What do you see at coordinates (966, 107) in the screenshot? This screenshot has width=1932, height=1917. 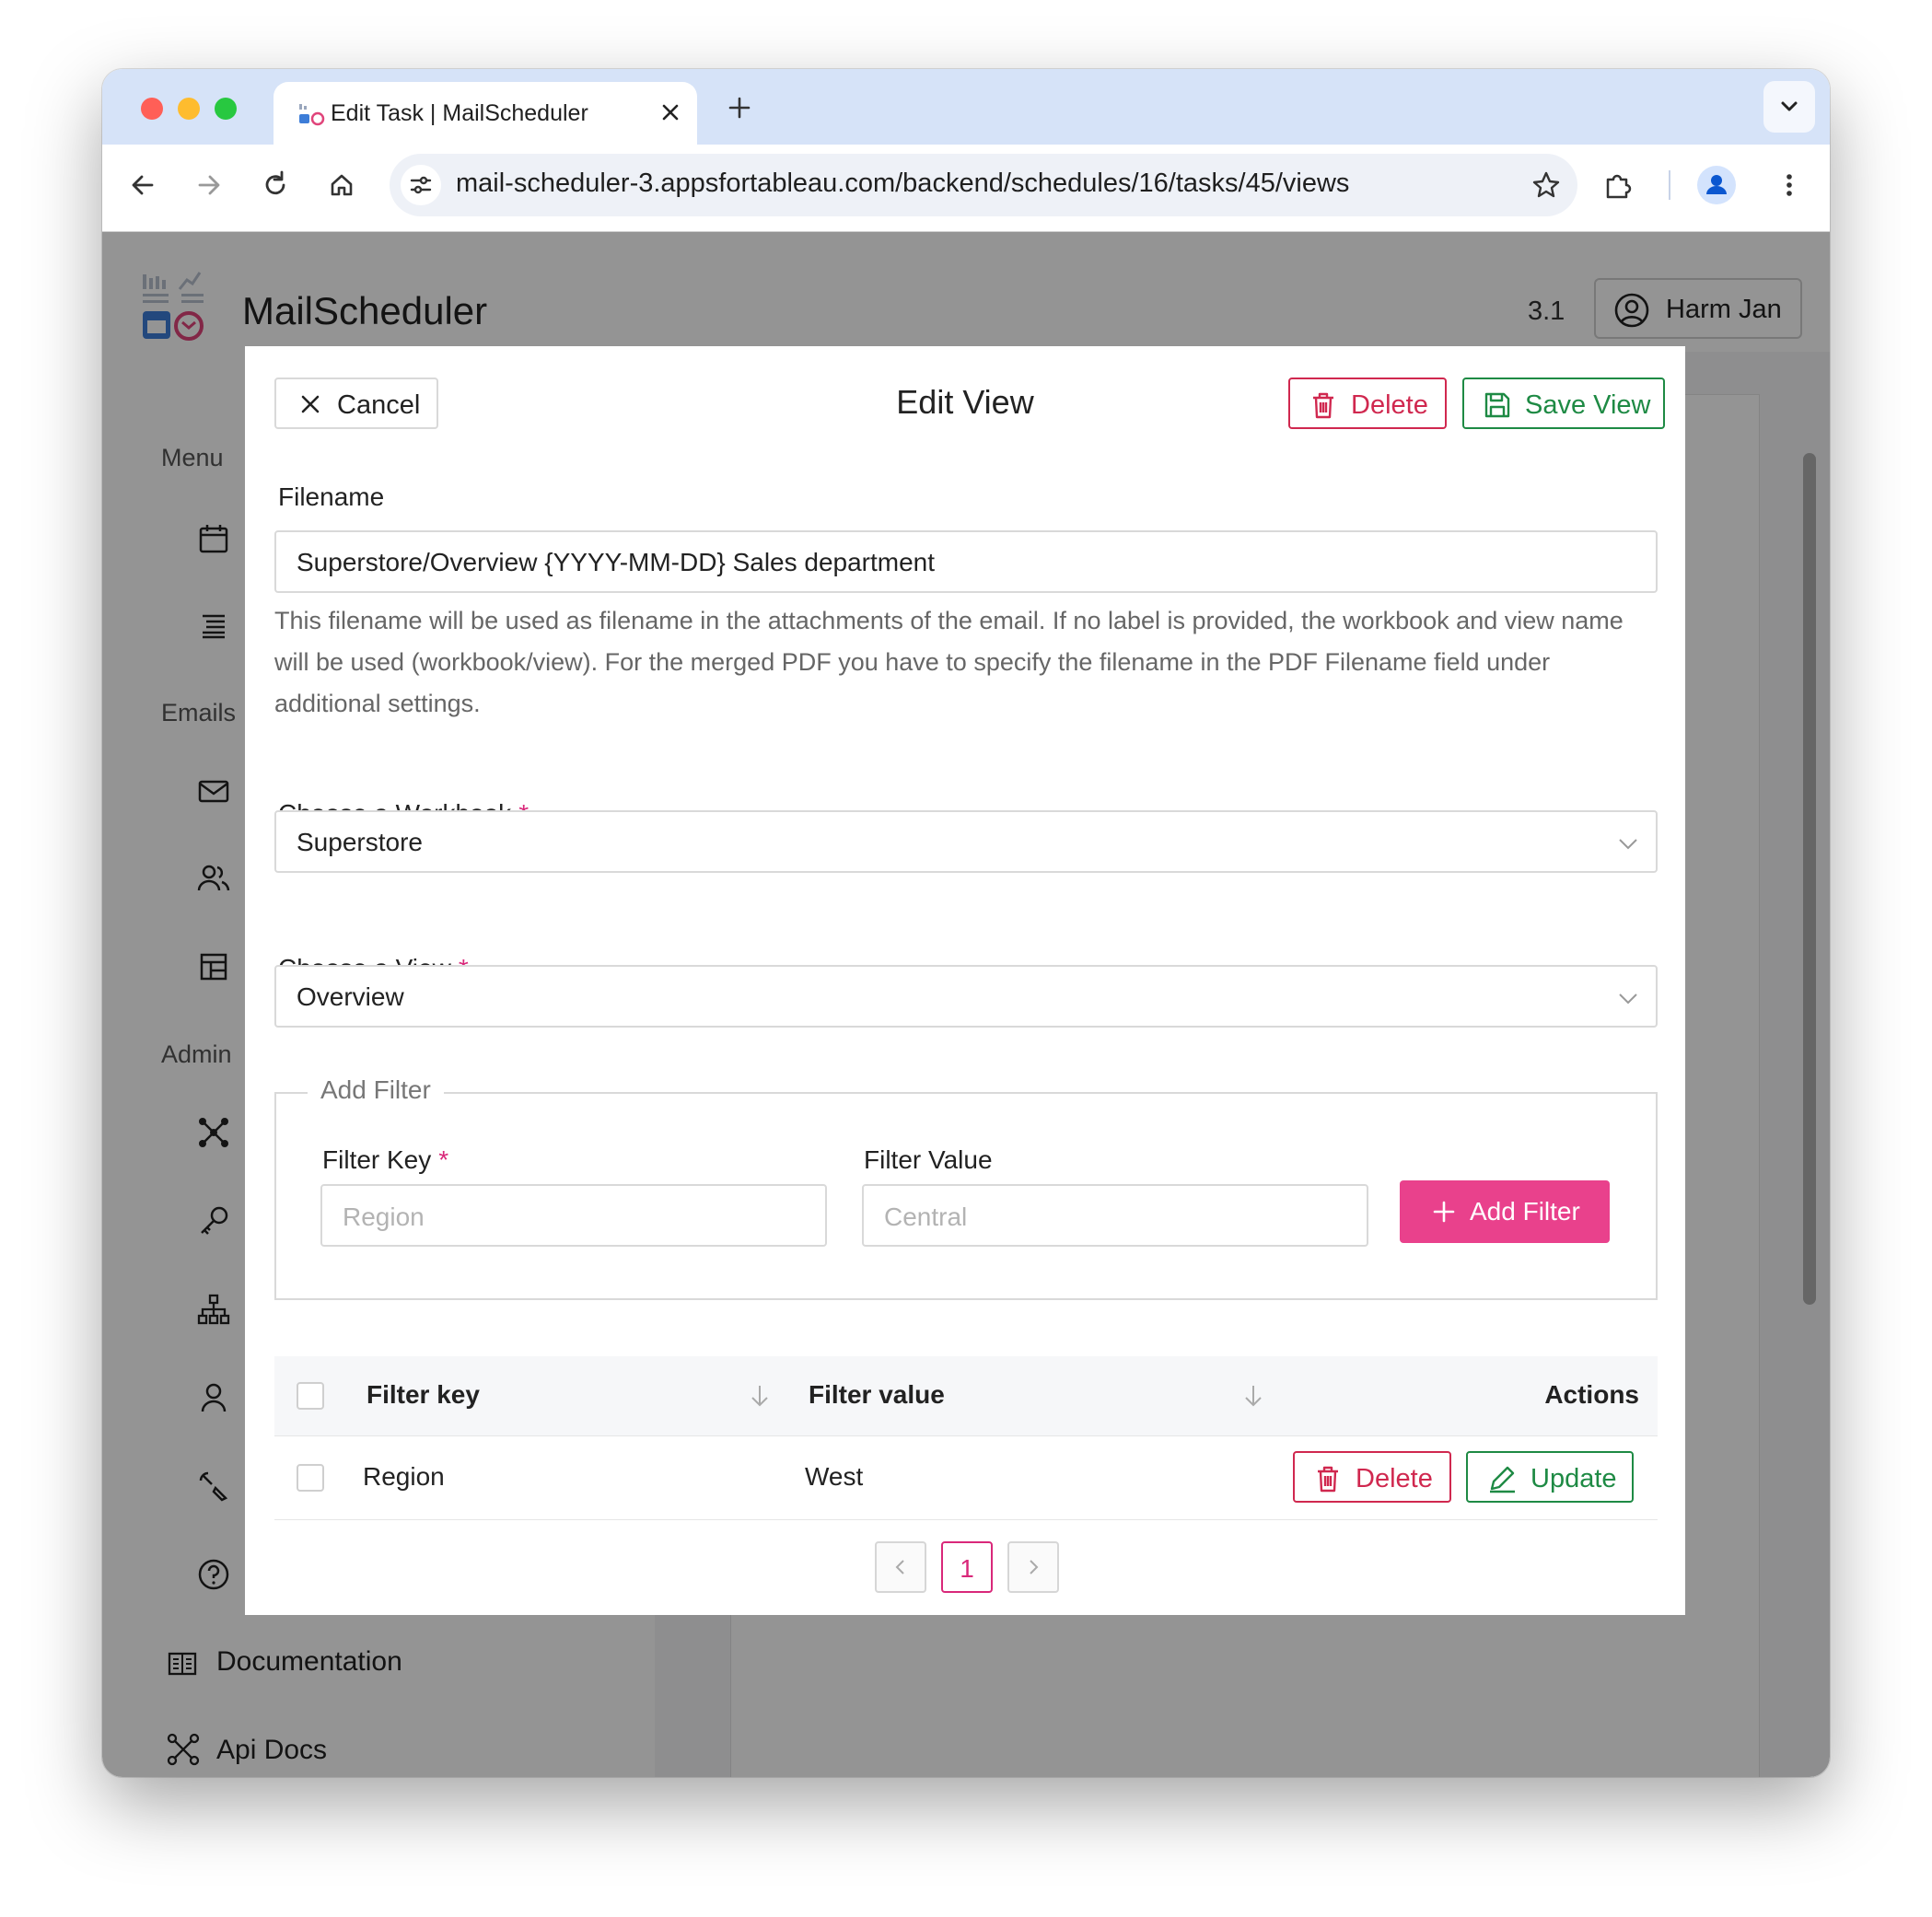 I see `tab-strip: Edit Task | MailScheduler` at bounding box center [966, 107].